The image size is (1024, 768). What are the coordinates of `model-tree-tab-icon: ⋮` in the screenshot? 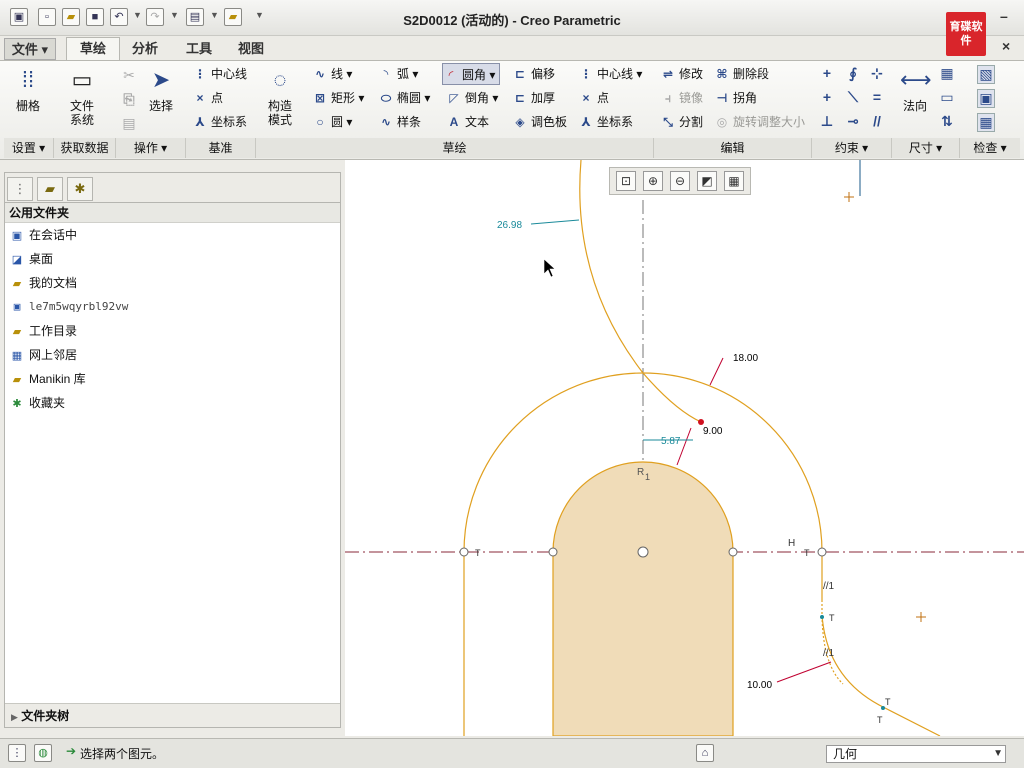 It's located at (20, 189).